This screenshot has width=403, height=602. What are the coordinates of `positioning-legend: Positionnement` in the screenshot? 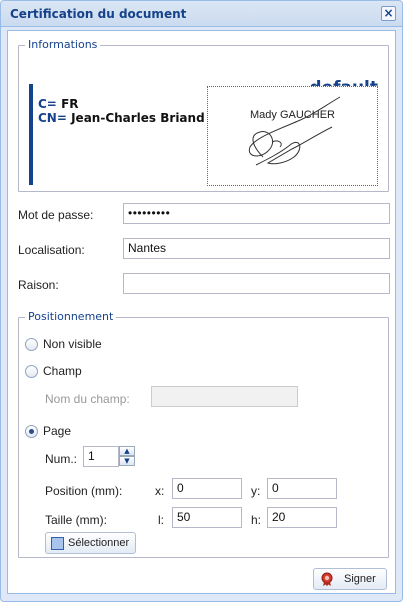 It's located at (71, 316).